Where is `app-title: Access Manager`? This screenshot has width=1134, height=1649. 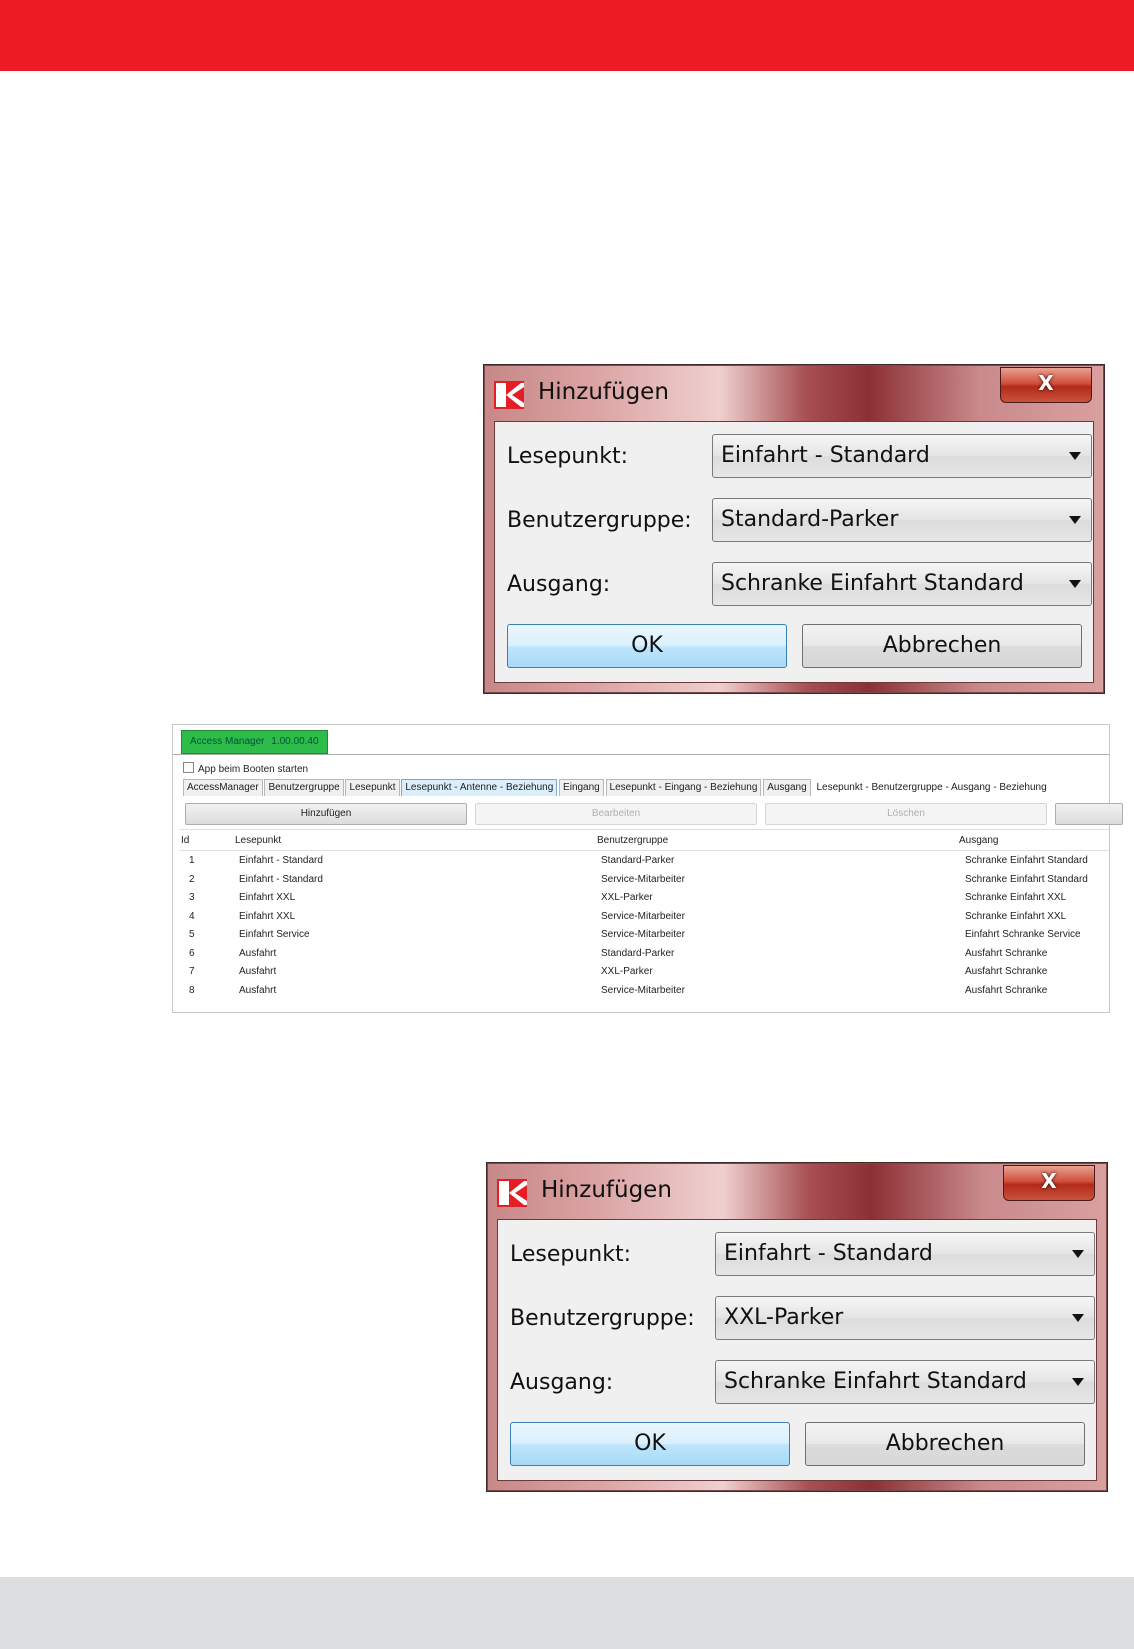
app-title: Access Manager is located at coordinates (227, 741).